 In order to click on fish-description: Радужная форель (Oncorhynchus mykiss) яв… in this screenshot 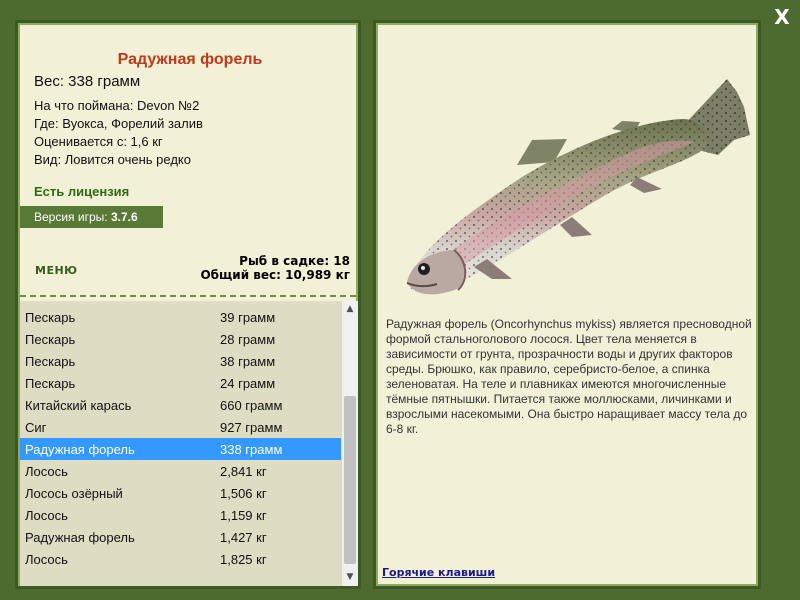, I will do `click(569, 376)`.